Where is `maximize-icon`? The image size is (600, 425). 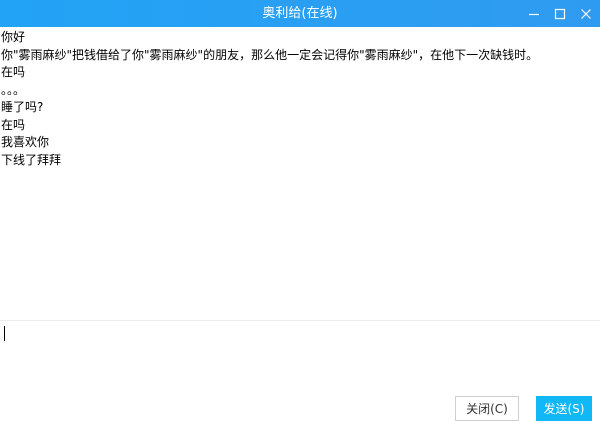
maximize-icon is located at coordinates (560, 13).